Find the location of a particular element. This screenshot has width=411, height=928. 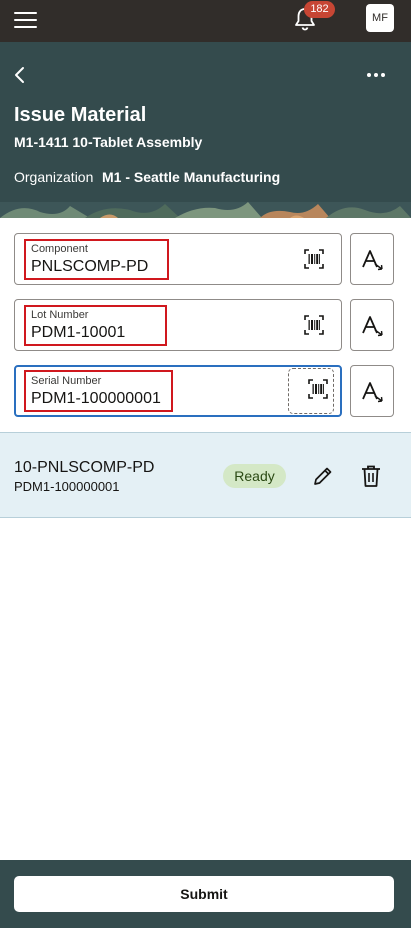

submit-button: Submit is located at coordinates (204, 894).